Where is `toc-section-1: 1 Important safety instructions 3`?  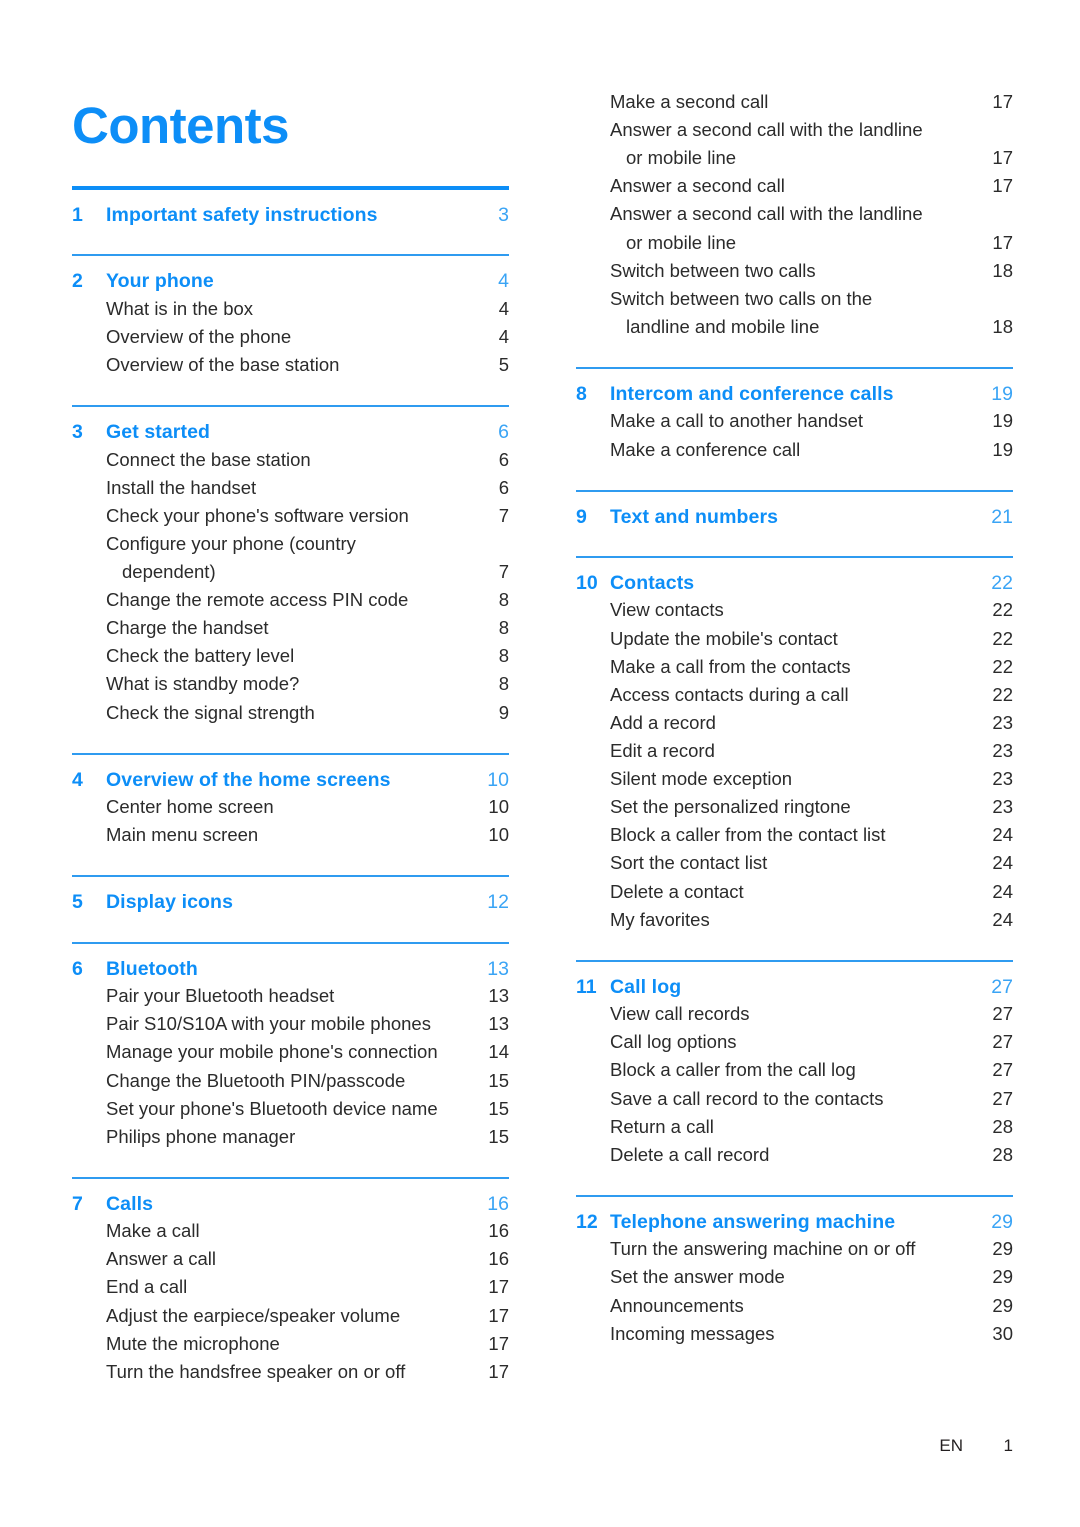
toc-section-1: 1 Important safety instructions 3 is located at coordinates (290, 215).